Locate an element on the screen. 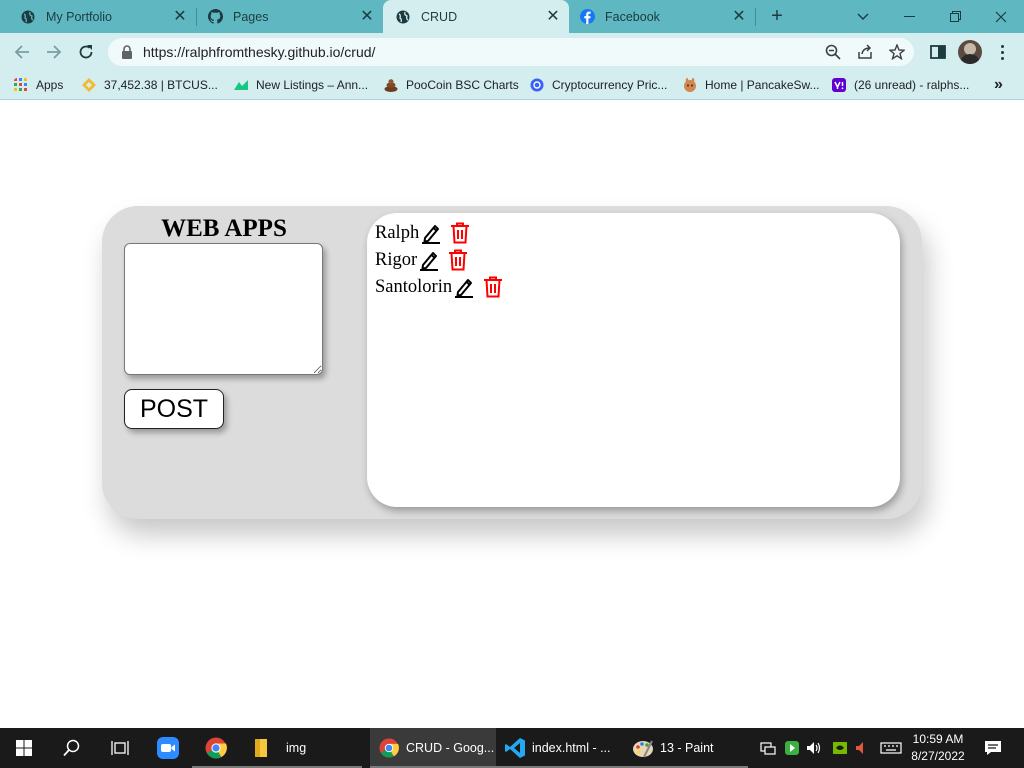 This screenshot has width=1024, height=768. globe-icon is located at coordinates (403, 17).